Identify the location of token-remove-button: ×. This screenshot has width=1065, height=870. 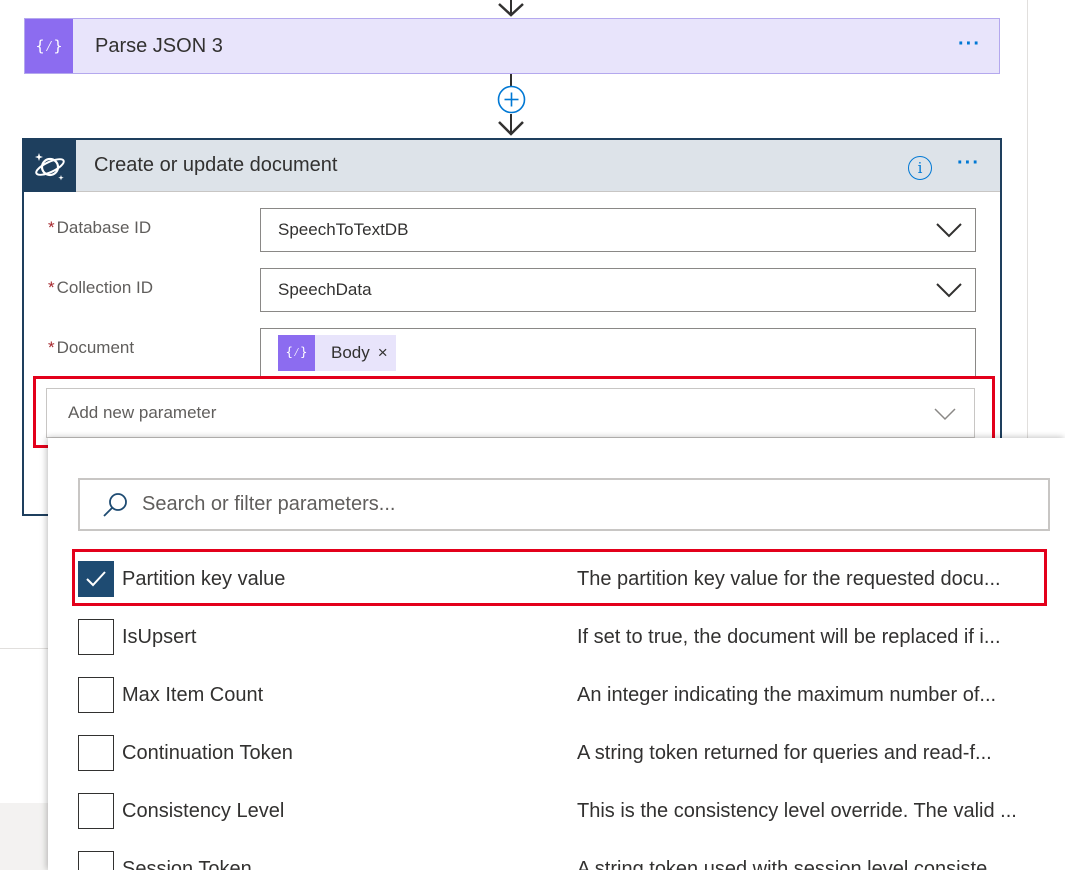
(383, 353).